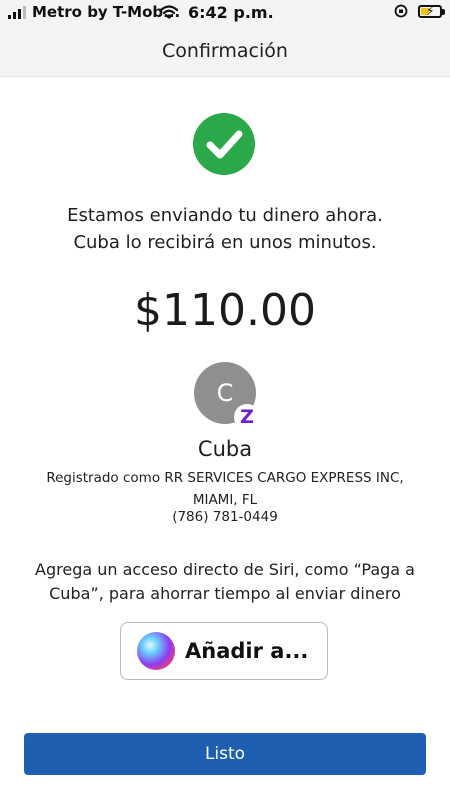  What do you see at coordinates (225, 449) in the screenshot?
I see `recipient-name: Cuba` at bounding box center [225, 449].